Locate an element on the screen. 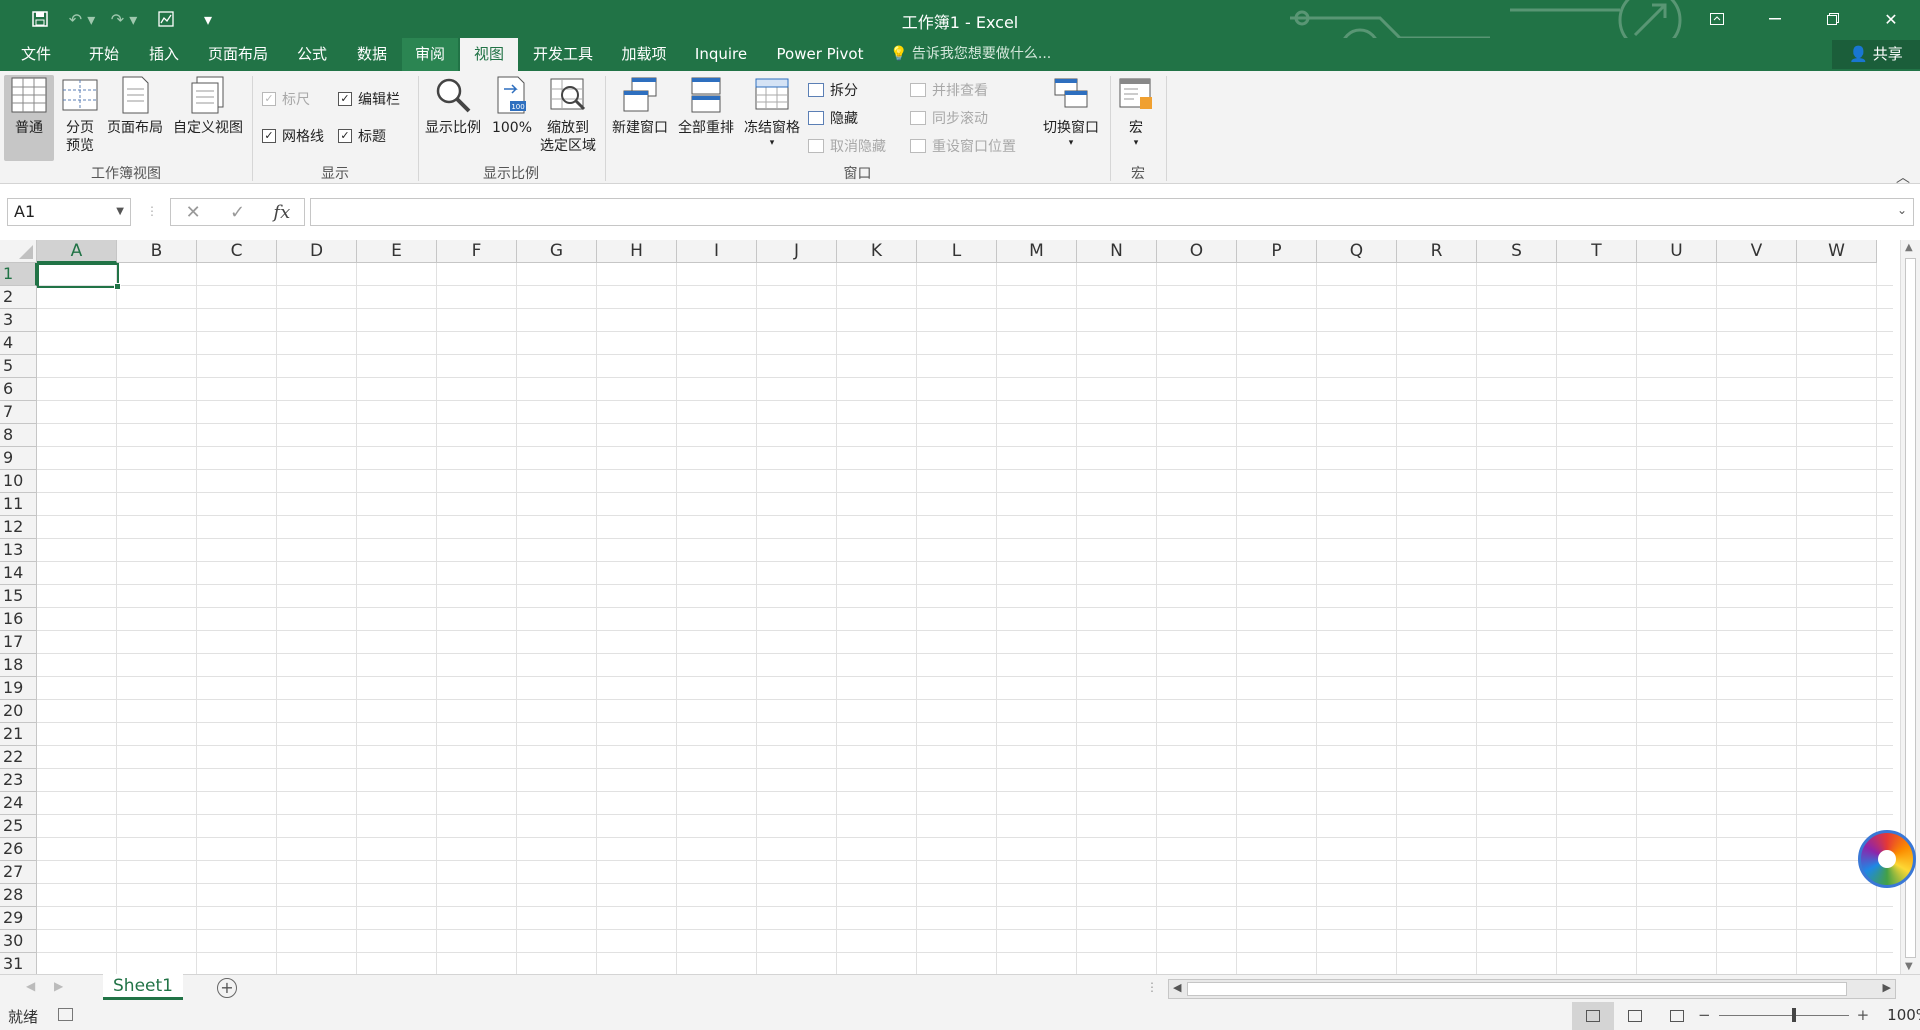 The width and height of the screenshot is (1920, 1030). row-header: 10 is located at coordinates (18, 481).